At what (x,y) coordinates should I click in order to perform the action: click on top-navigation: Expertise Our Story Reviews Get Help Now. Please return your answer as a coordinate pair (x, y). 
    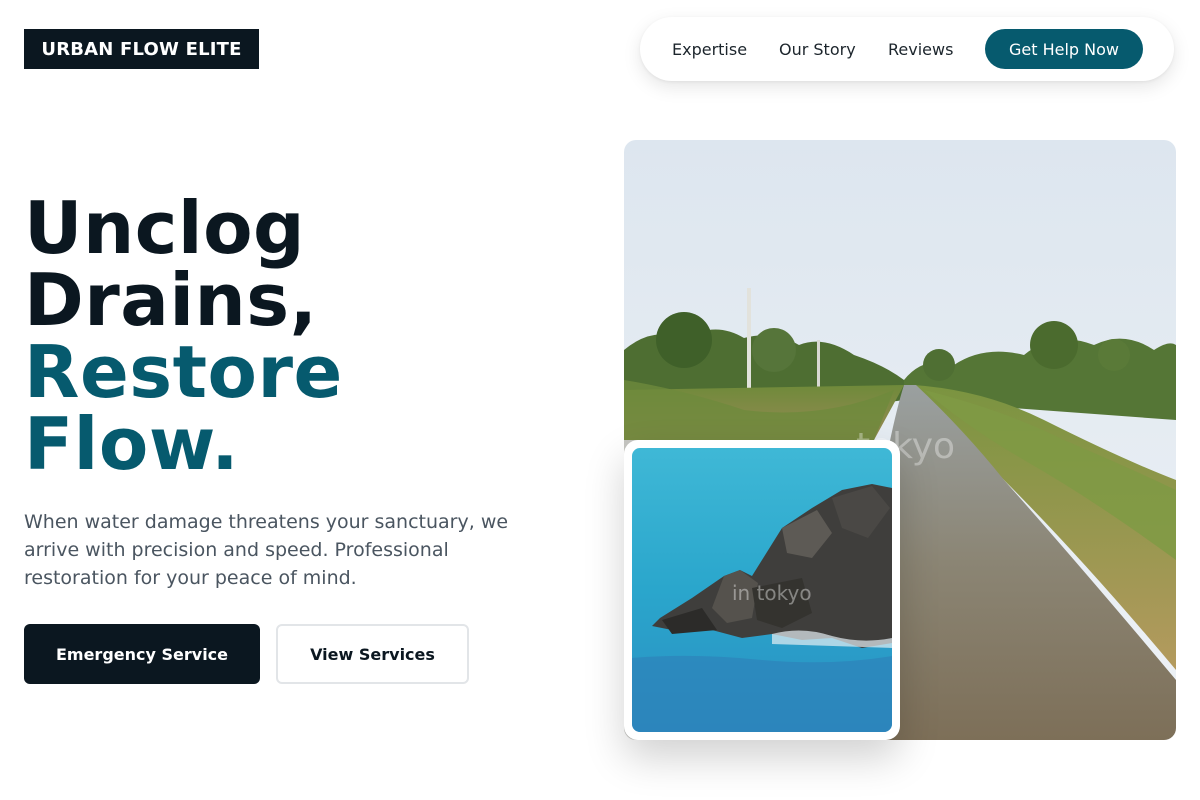
    Looking at the image, I should click on (907, 49).